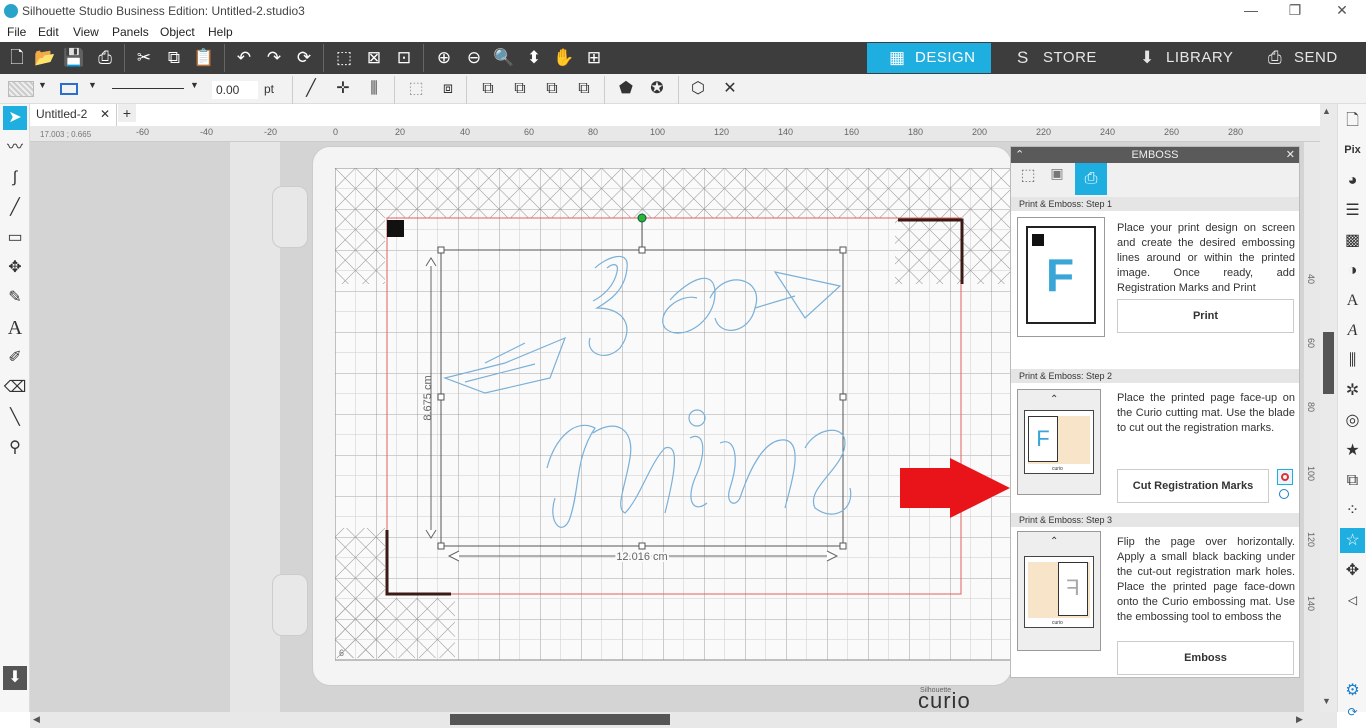  What do you see at coordinates (1352, 180) in the screenshot?
I see `fill-palette-icon: ◕` at bounding box center [1352, 180].